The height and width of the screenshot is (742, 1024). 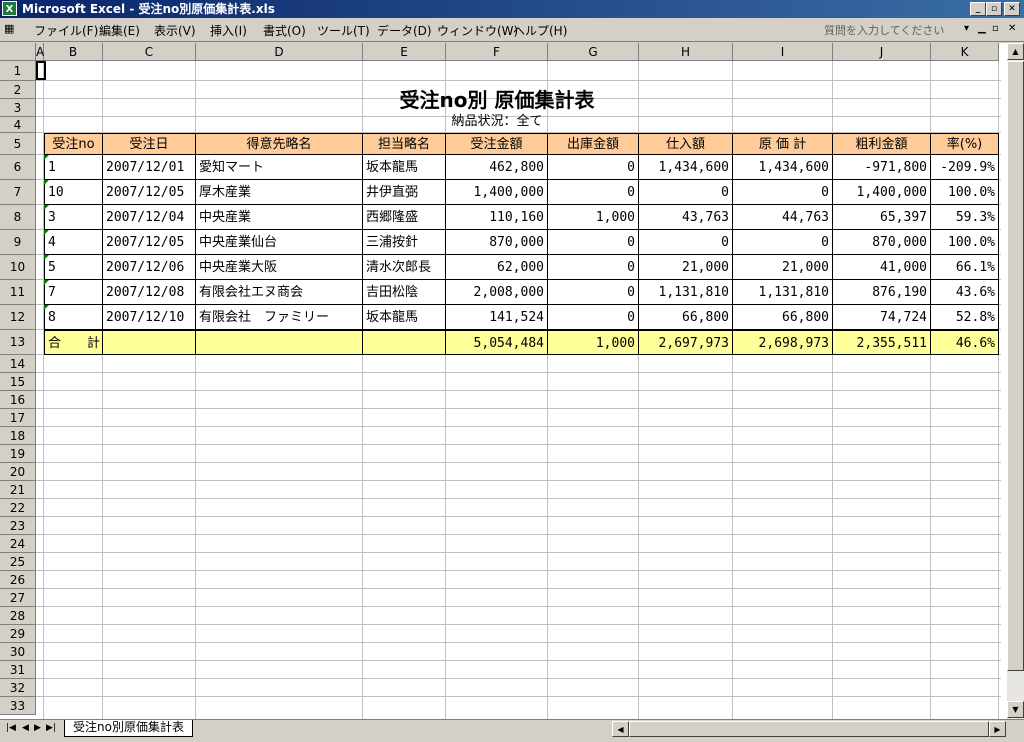 I want to click on header-cell: 粗利金額, so click(x=882, y=144).